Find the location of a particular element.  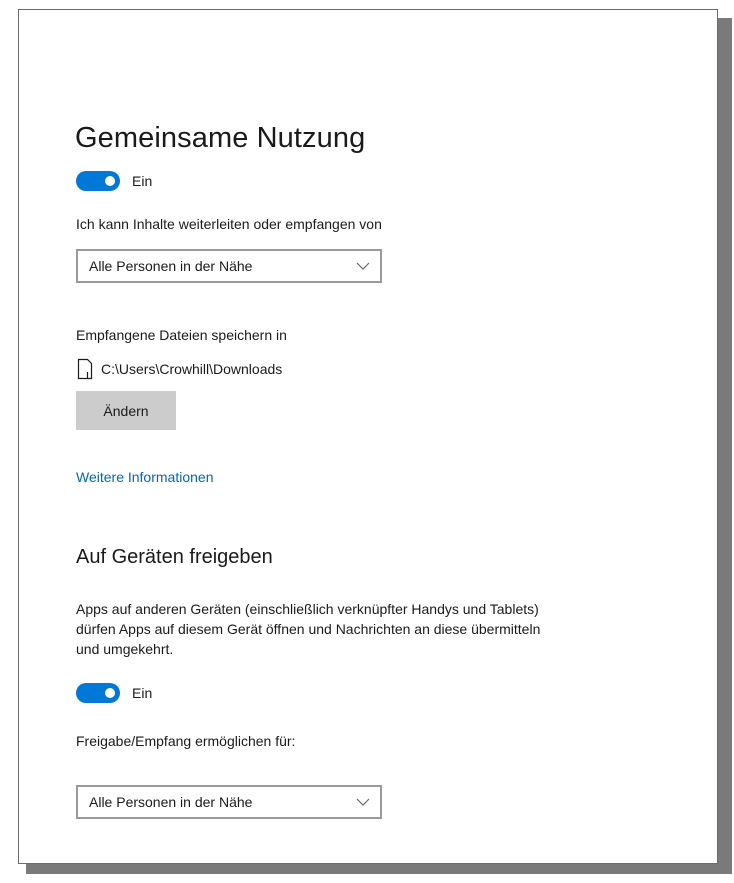

cross-device-toggle-label: Ein is located at coordinates (142, 693).